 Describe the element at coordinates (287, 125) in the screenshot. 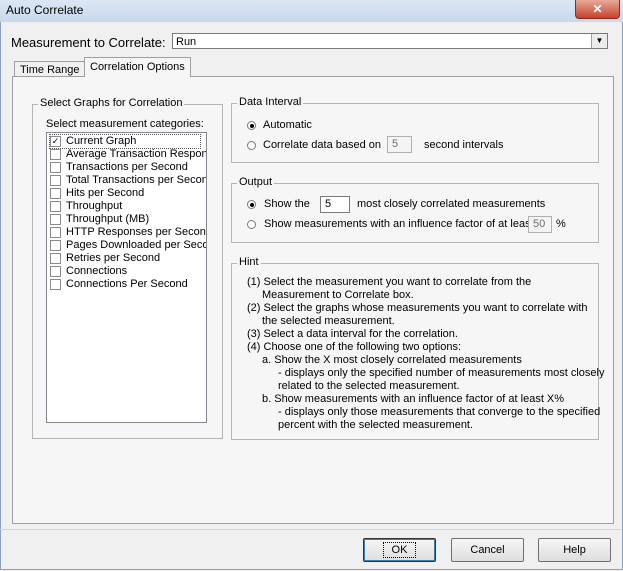

I see `automatic-label: Automatic` at that location.